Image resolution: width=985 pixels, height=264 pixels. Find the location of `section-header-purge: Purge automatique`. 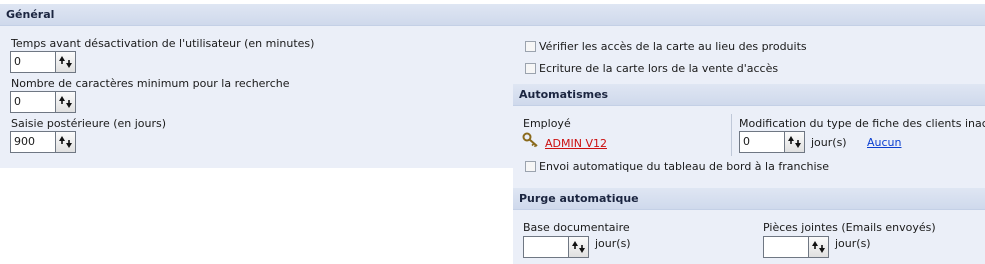

section-header-purge: Purge automatique is located at coordinates (749, 199).